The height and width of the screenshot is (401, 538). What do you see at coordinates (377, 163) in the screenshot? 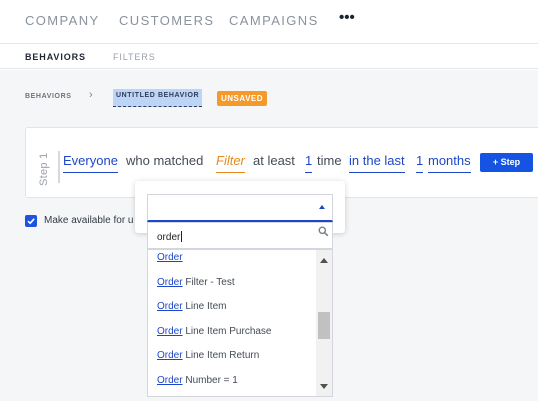
I see `timeframe-selector: in the last` at bounding box center [377, 163].